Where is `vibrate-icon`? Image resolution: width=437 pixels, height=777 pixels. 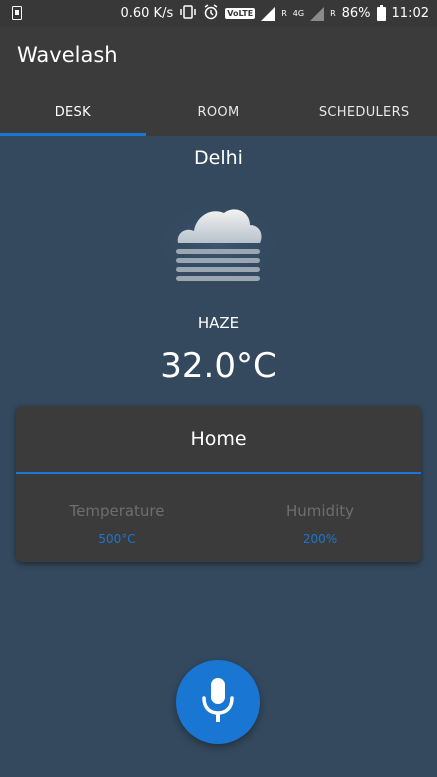
vibrate-icon is located at coordinates (188, 13).